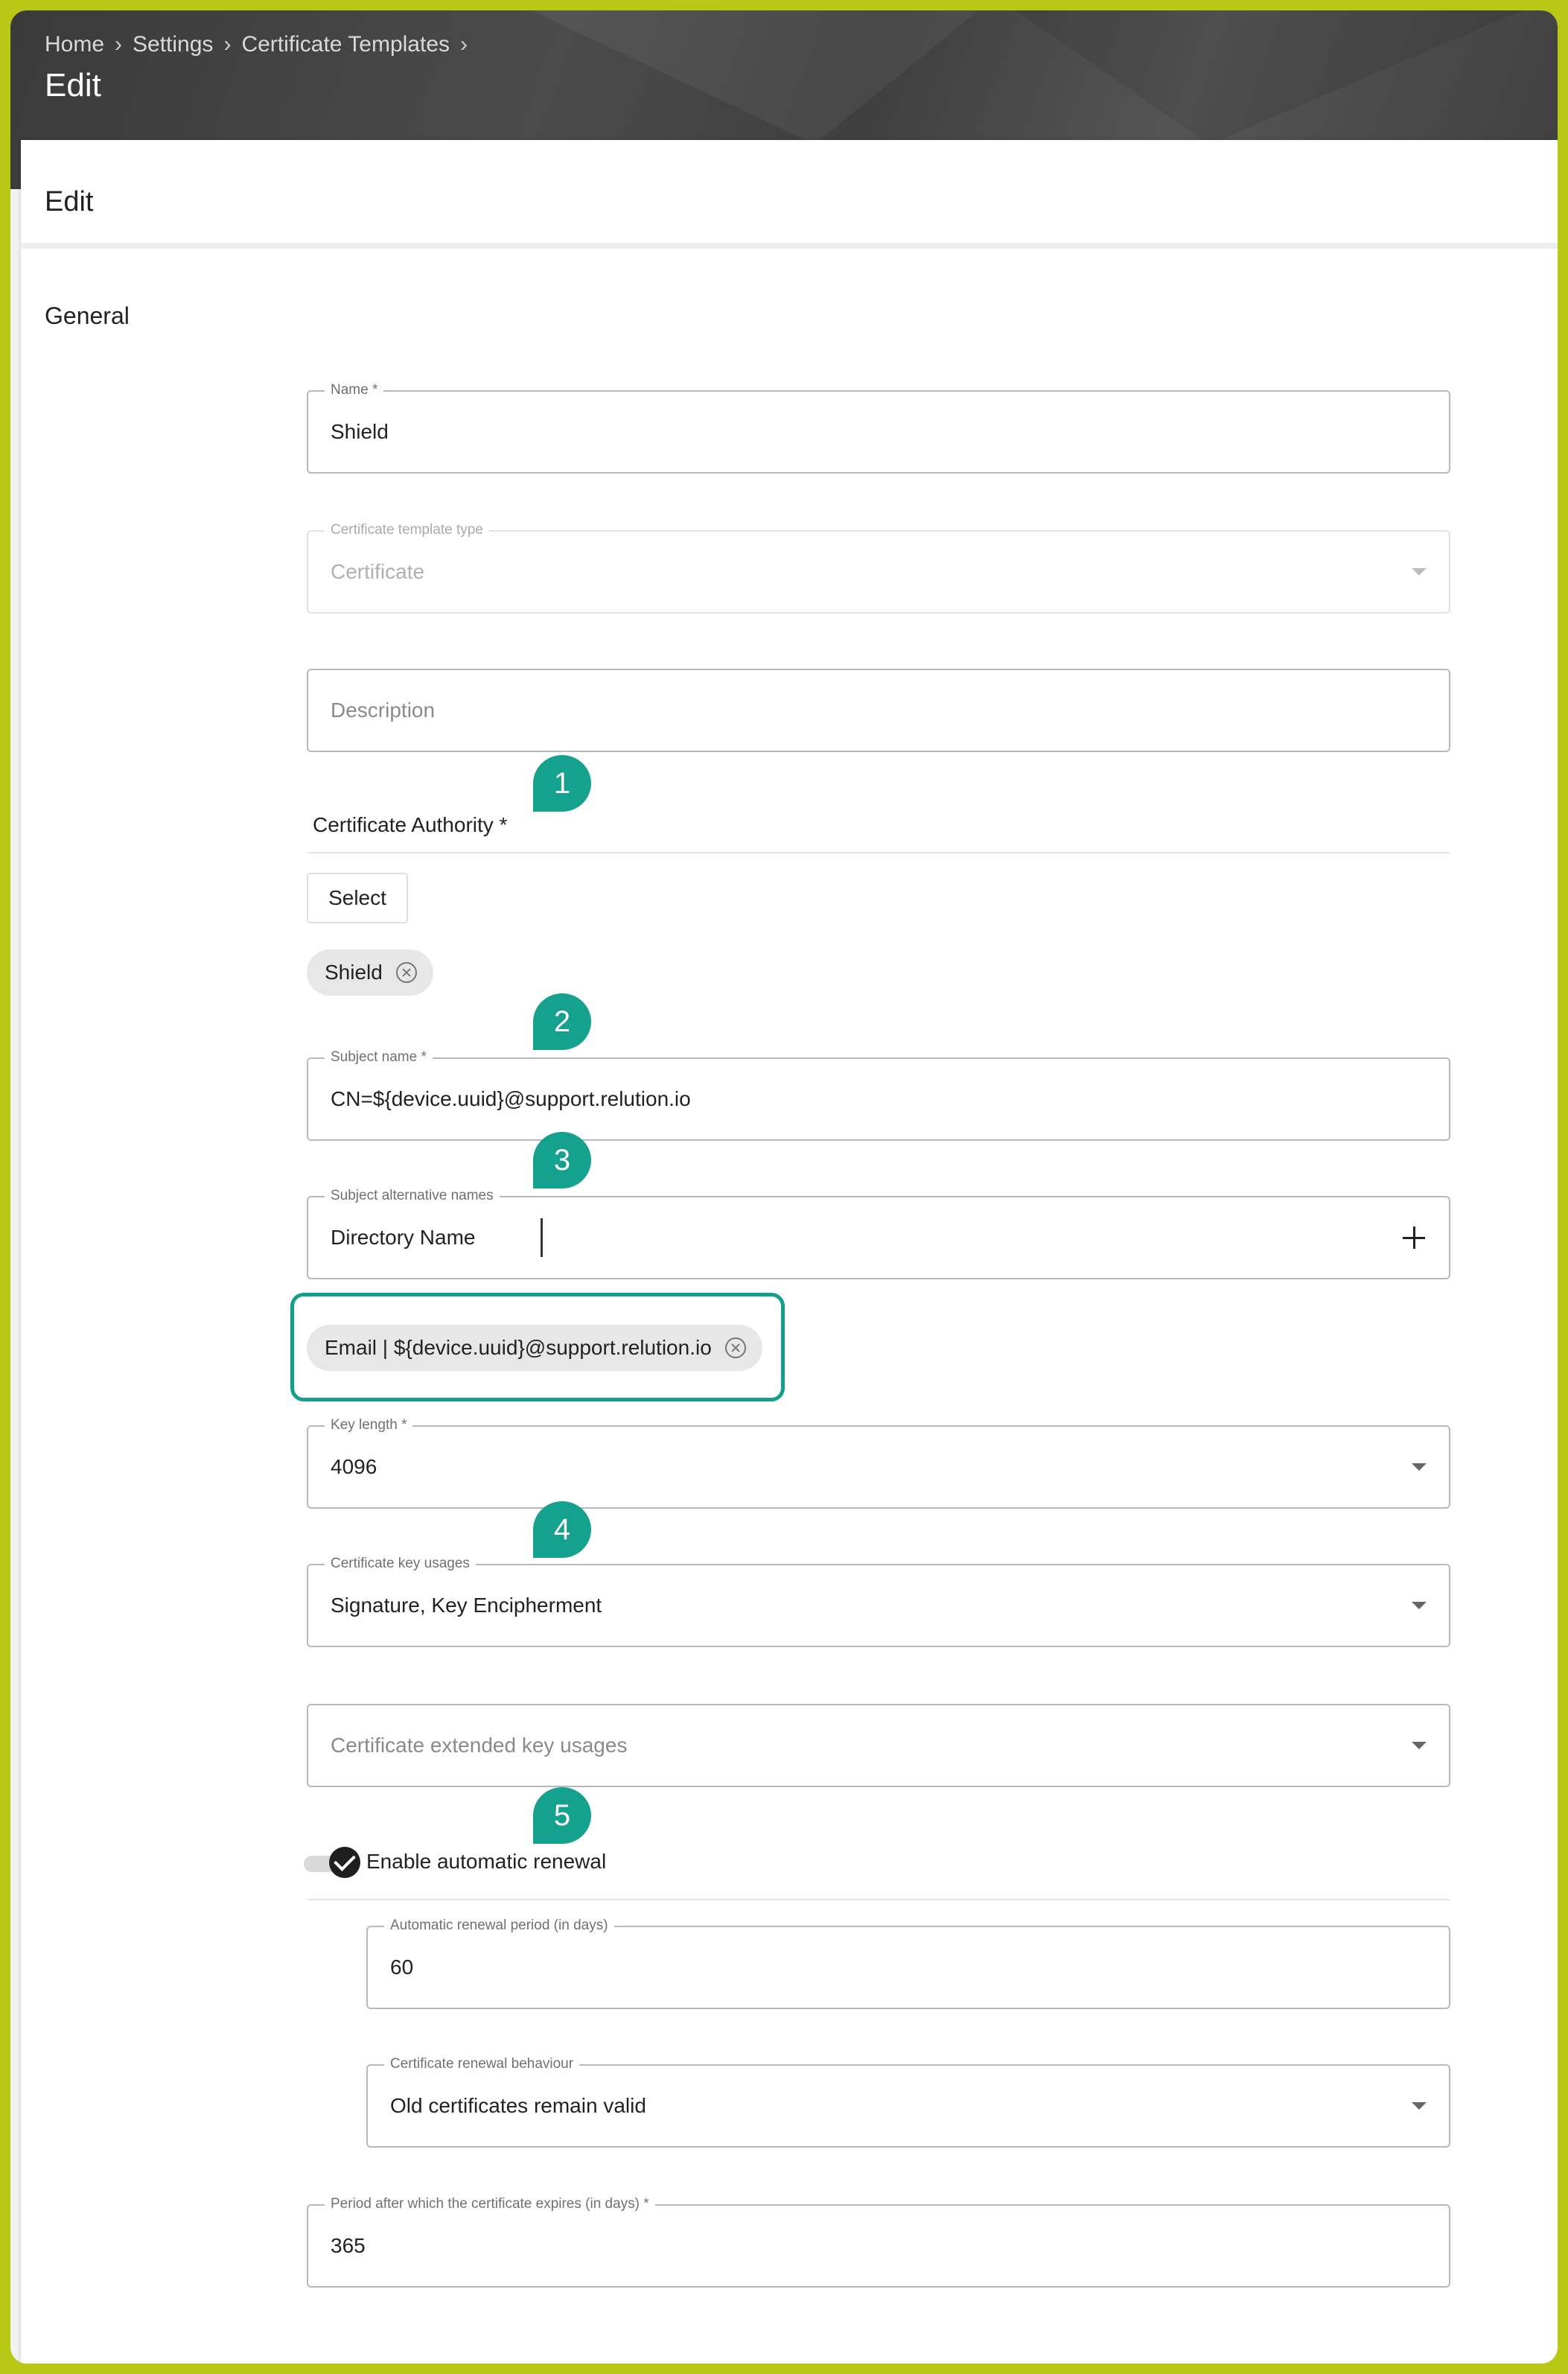  Describe the element at coordinates (908, 1963) in the screenshot. I see `renewal-period-field: Automatic renewal period (in days) 60` at that location.